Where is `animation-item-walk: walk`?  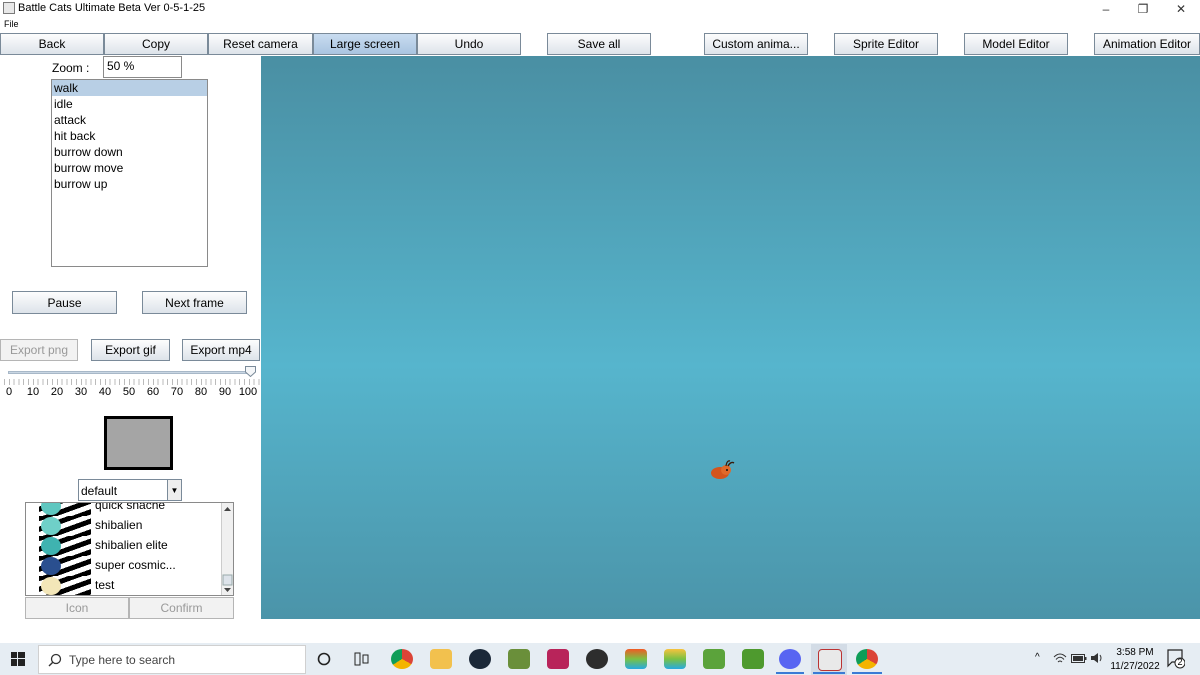
animation-item-walk: walk is located at coordinates (129, 88).